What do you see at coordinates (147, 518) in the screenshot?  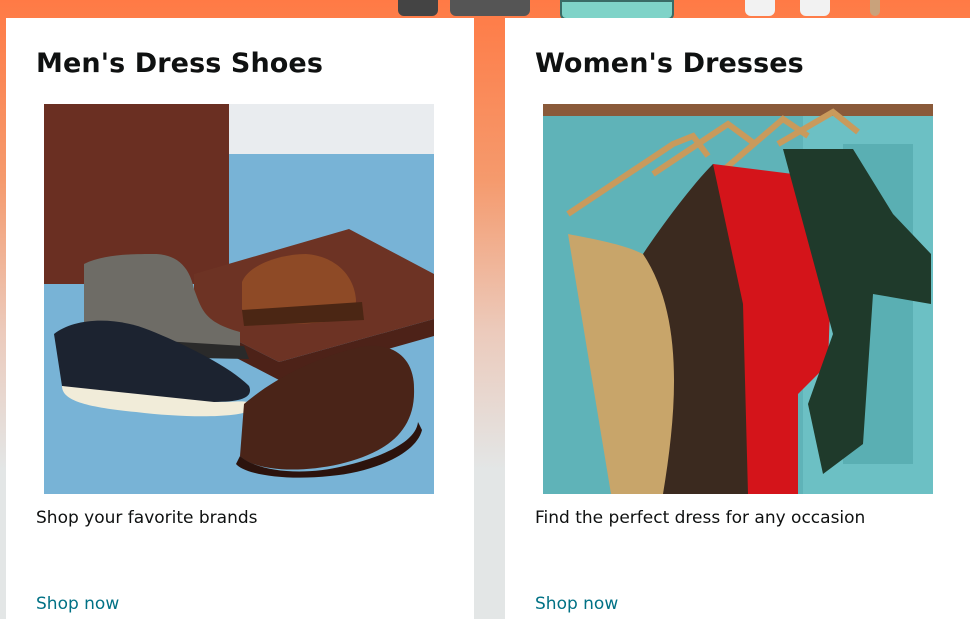 I see `card-description: Shop your favorite brands` at bounding box center [147, 518].